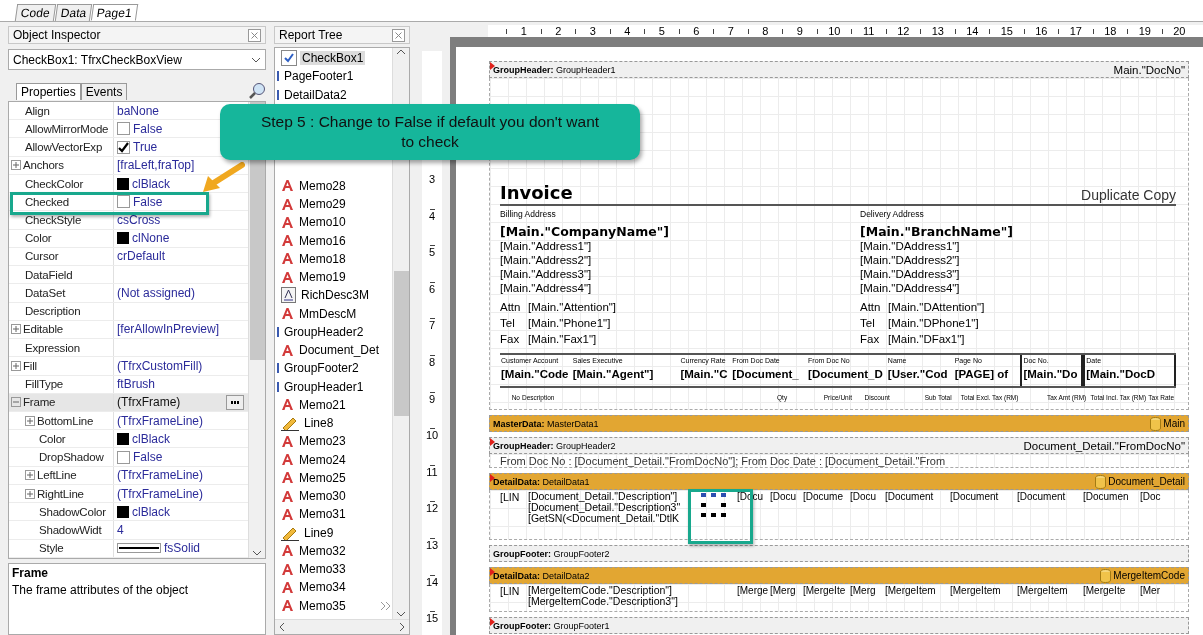 The image size is (1203, 635). Describe the element at coordinates (151, 438) in the screenshot. I see `property-value: clBlack` at that location.